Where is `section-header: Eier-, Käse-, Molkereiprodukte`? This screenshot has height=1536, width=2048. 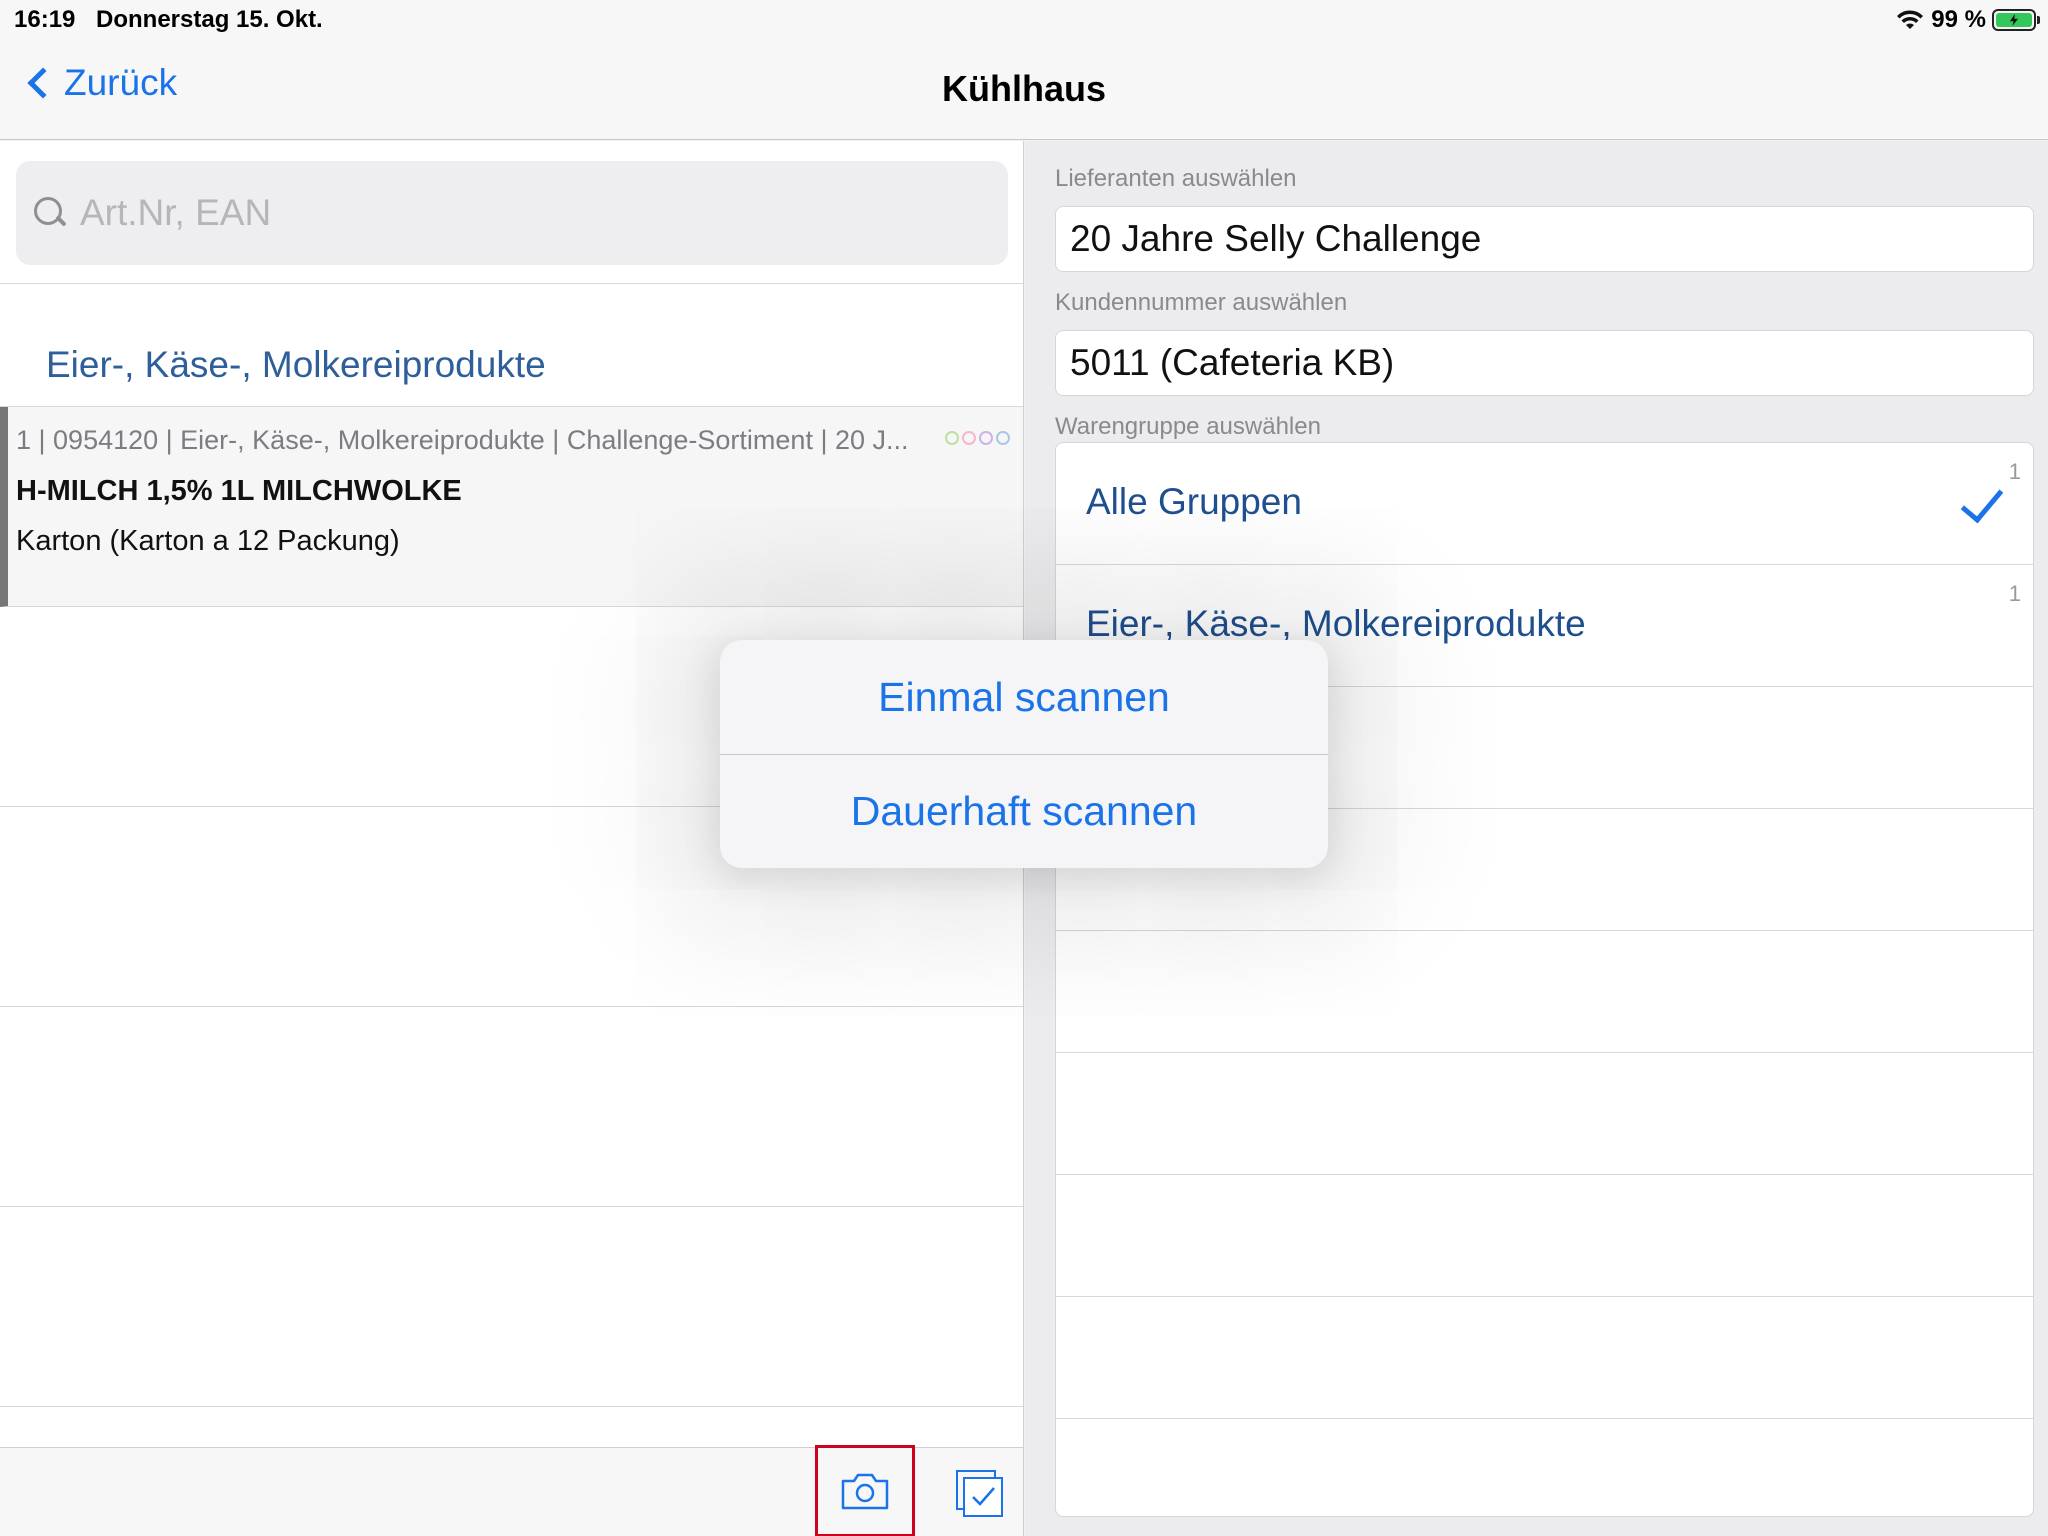
section-header: Eier-, Käse-, Molkereiprodukte is located at coordinates (511, 345).